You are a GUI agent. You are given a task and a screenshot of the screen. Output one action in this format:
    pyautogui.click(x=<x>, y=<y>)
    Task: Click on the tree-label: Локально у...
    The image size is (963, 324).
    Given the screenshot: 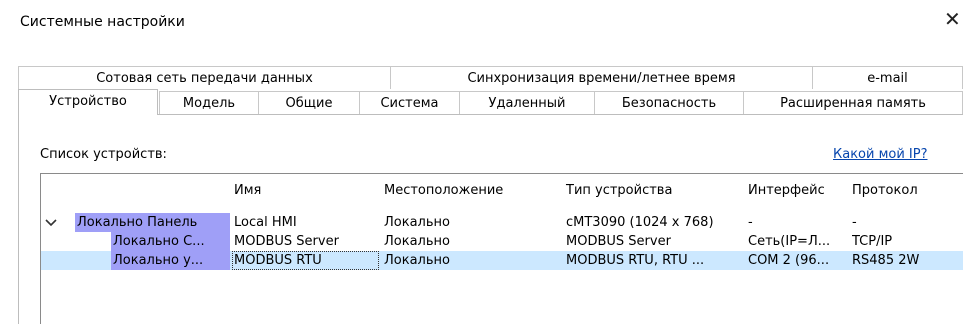 What is the action you would take?
    pyautogui.click(x=158, y=260)
    